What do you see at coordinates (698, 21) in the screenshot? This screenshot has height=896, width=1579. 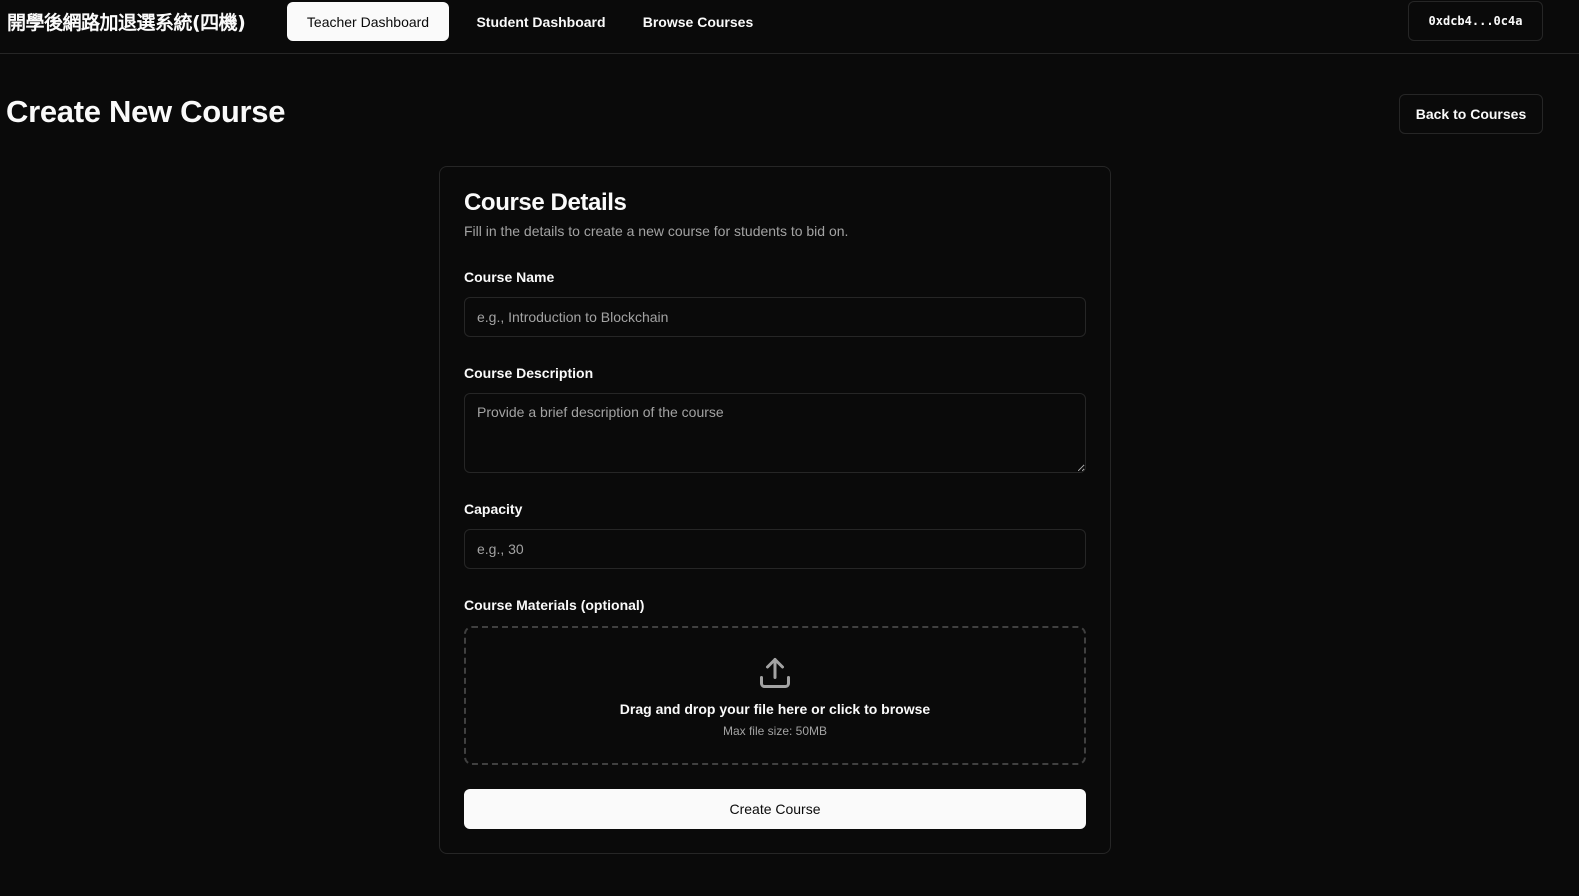 I see `nav-browse-courses: Browse Courses` at bounding box center [698, 21].